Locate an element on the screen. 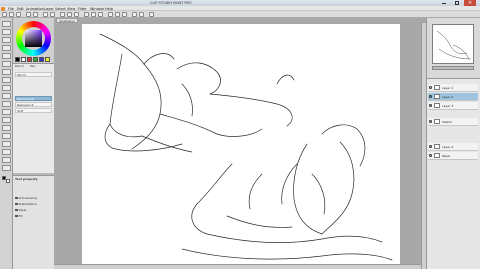 Image resolution: width=480 pixels, height=269 pixels. eyedropper-tool-icon is located at coordinates (6, 72).